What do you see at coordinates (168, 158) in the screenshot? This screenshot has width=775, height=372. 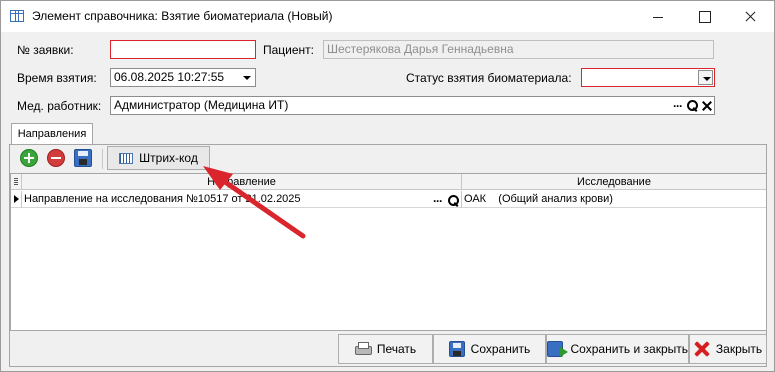 I see `barcode-button-label: Штрих-код` at bounding box center [168, 158].